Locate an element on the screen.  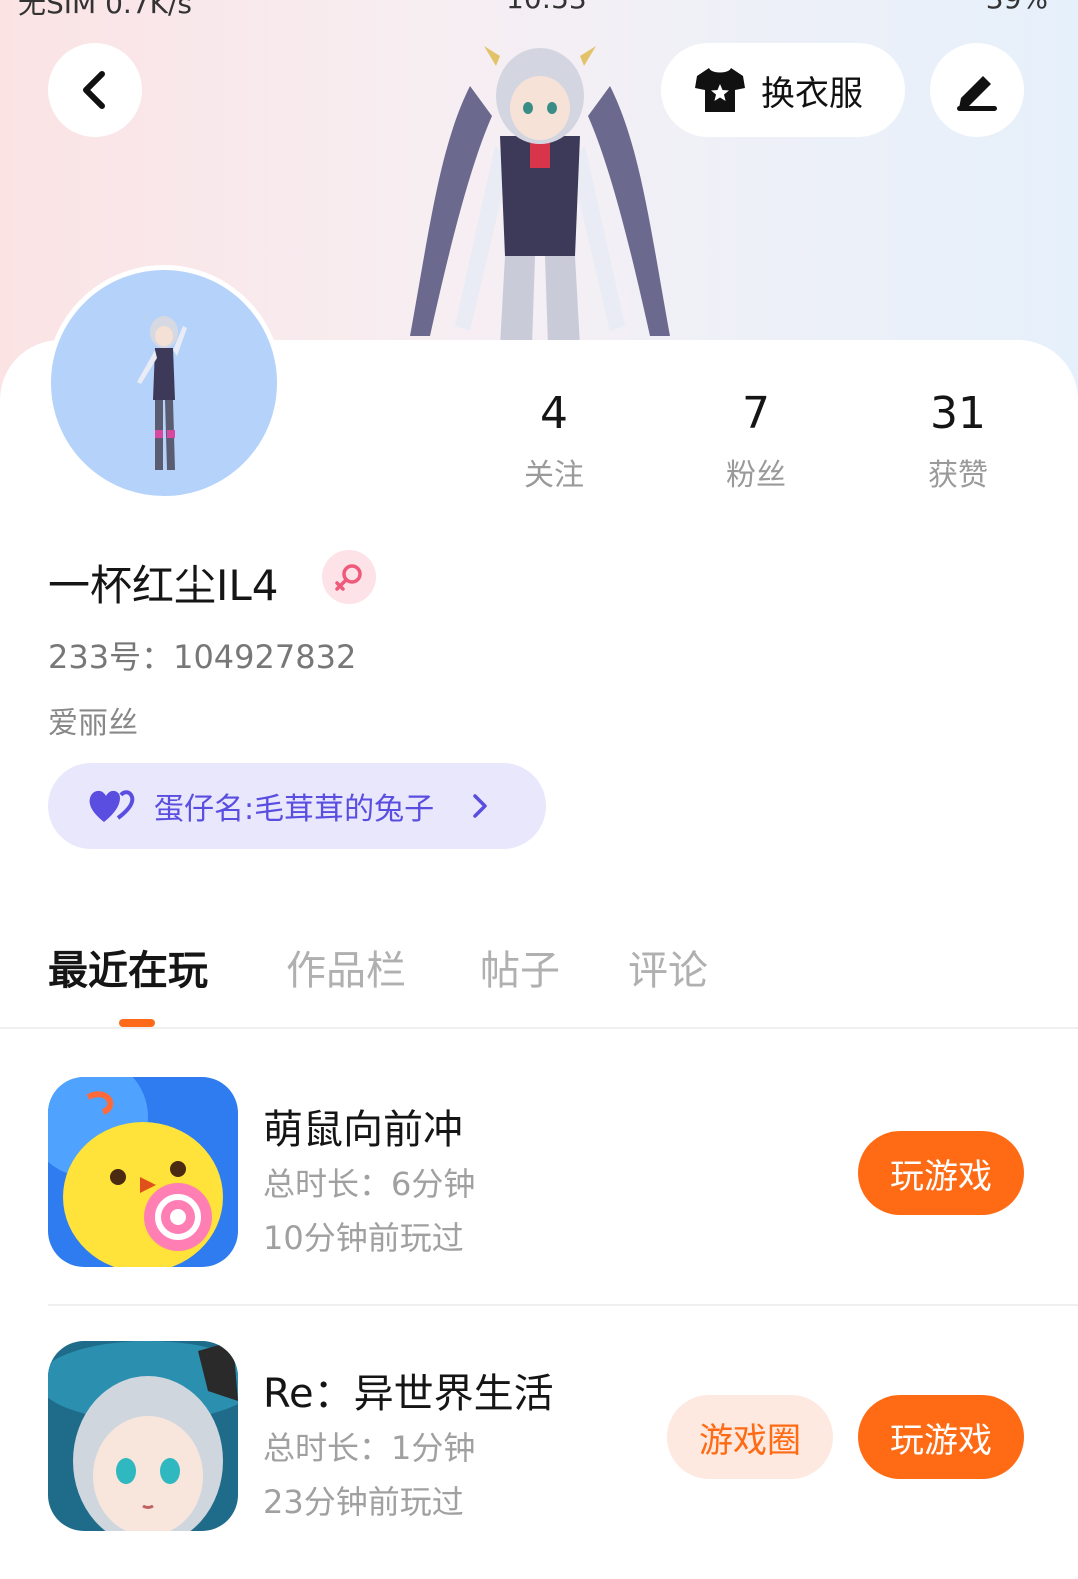
username: 一杯红尘IL4 is located at coordinates (163, 585).